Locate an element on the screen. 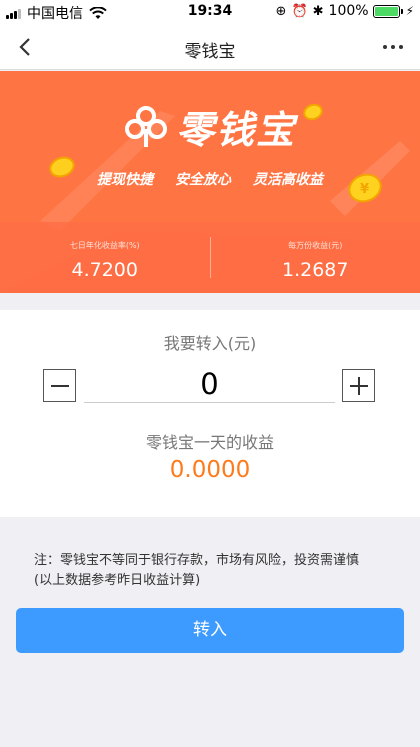 The width and height of the screenshot is (420, 747). charging-icon: ⚡ is located at coordinates (409, 11).